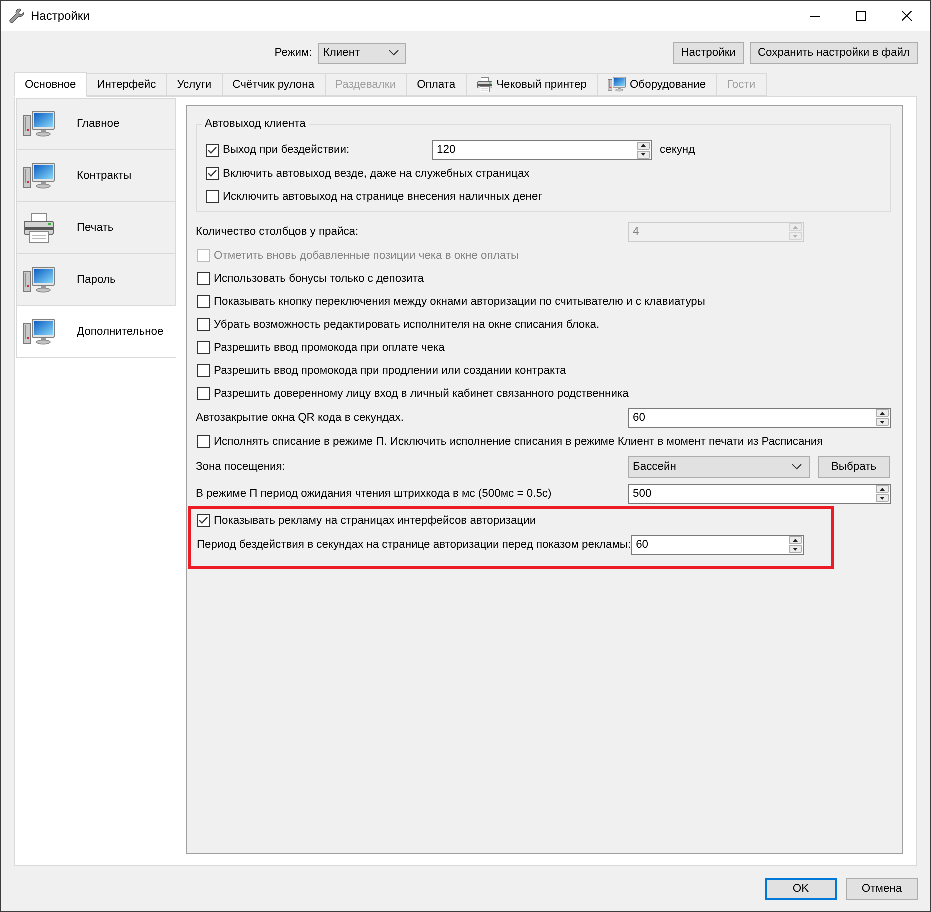 The height and width of the screenshot is (912, 931). I want to click on wrench-icon, so click(17, 16).